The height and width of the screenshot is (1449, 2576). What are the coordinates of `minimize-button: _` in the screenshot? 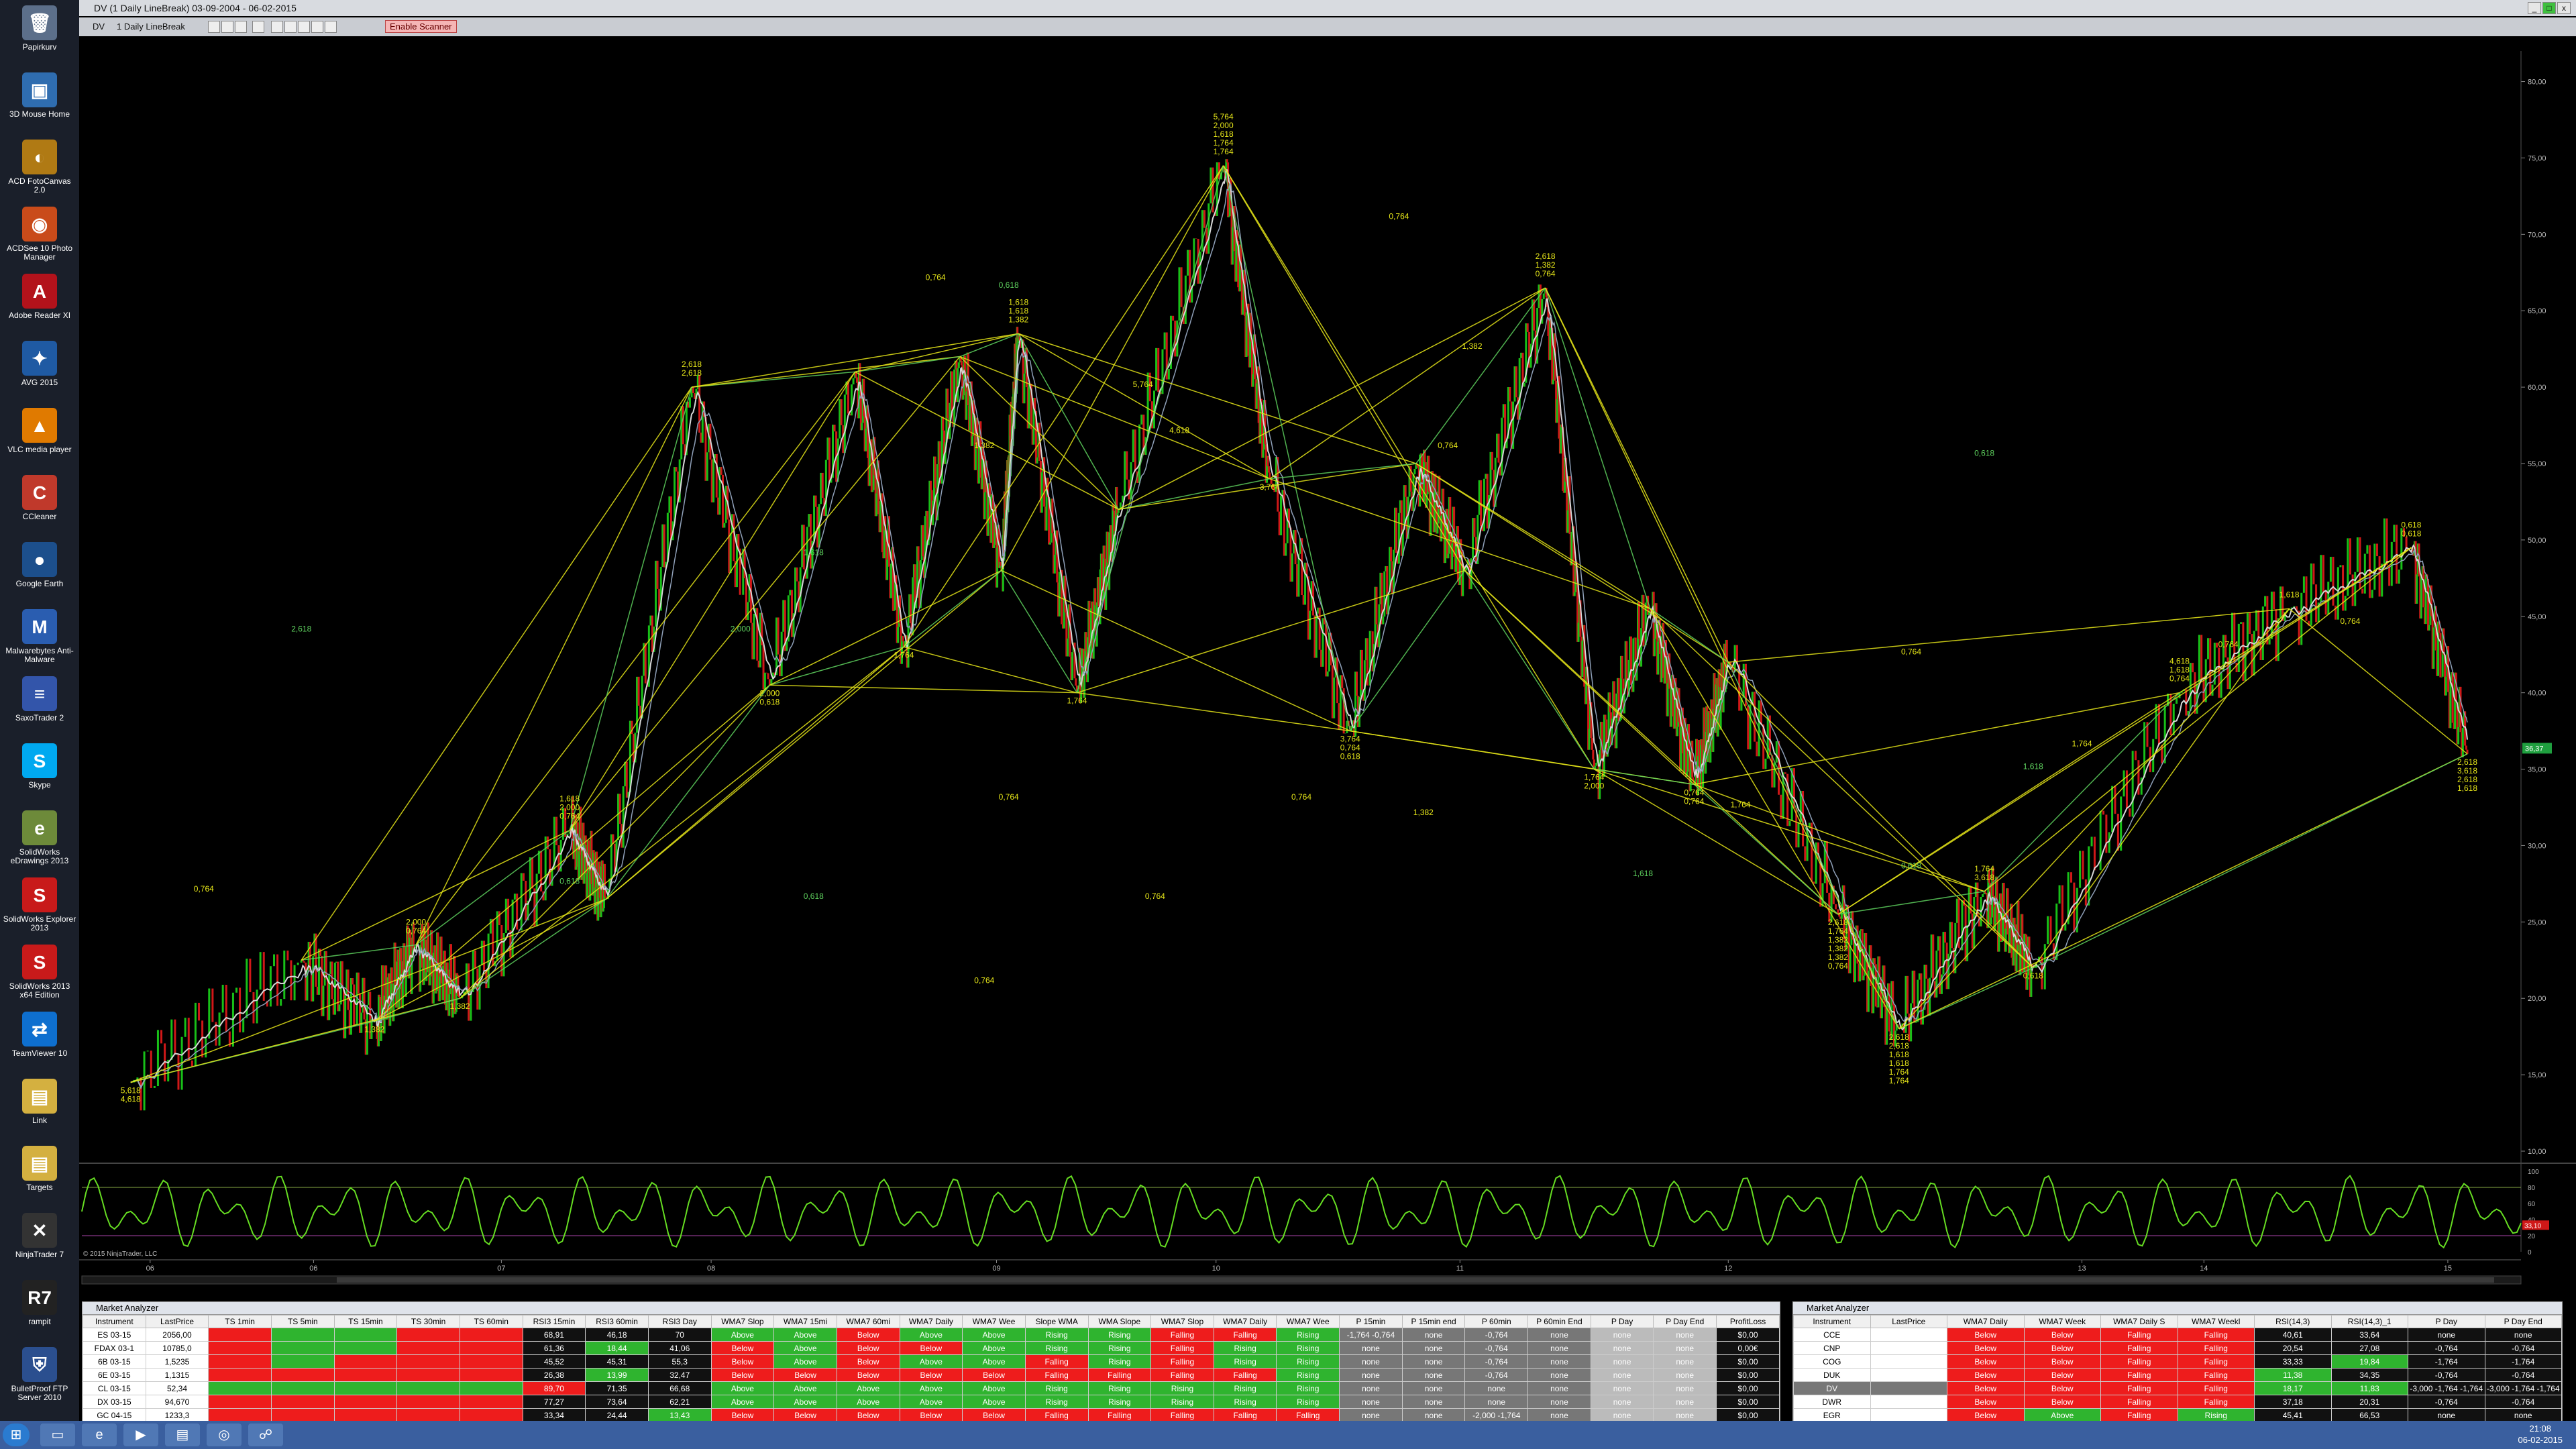 It's located at (2534, 8).